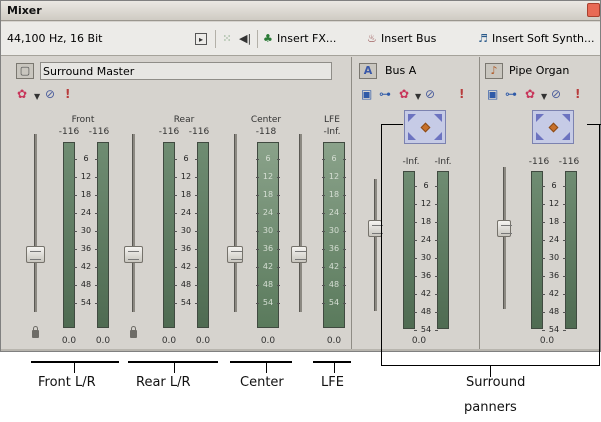  I want to click on peak-left: -116, so click(539, 162).